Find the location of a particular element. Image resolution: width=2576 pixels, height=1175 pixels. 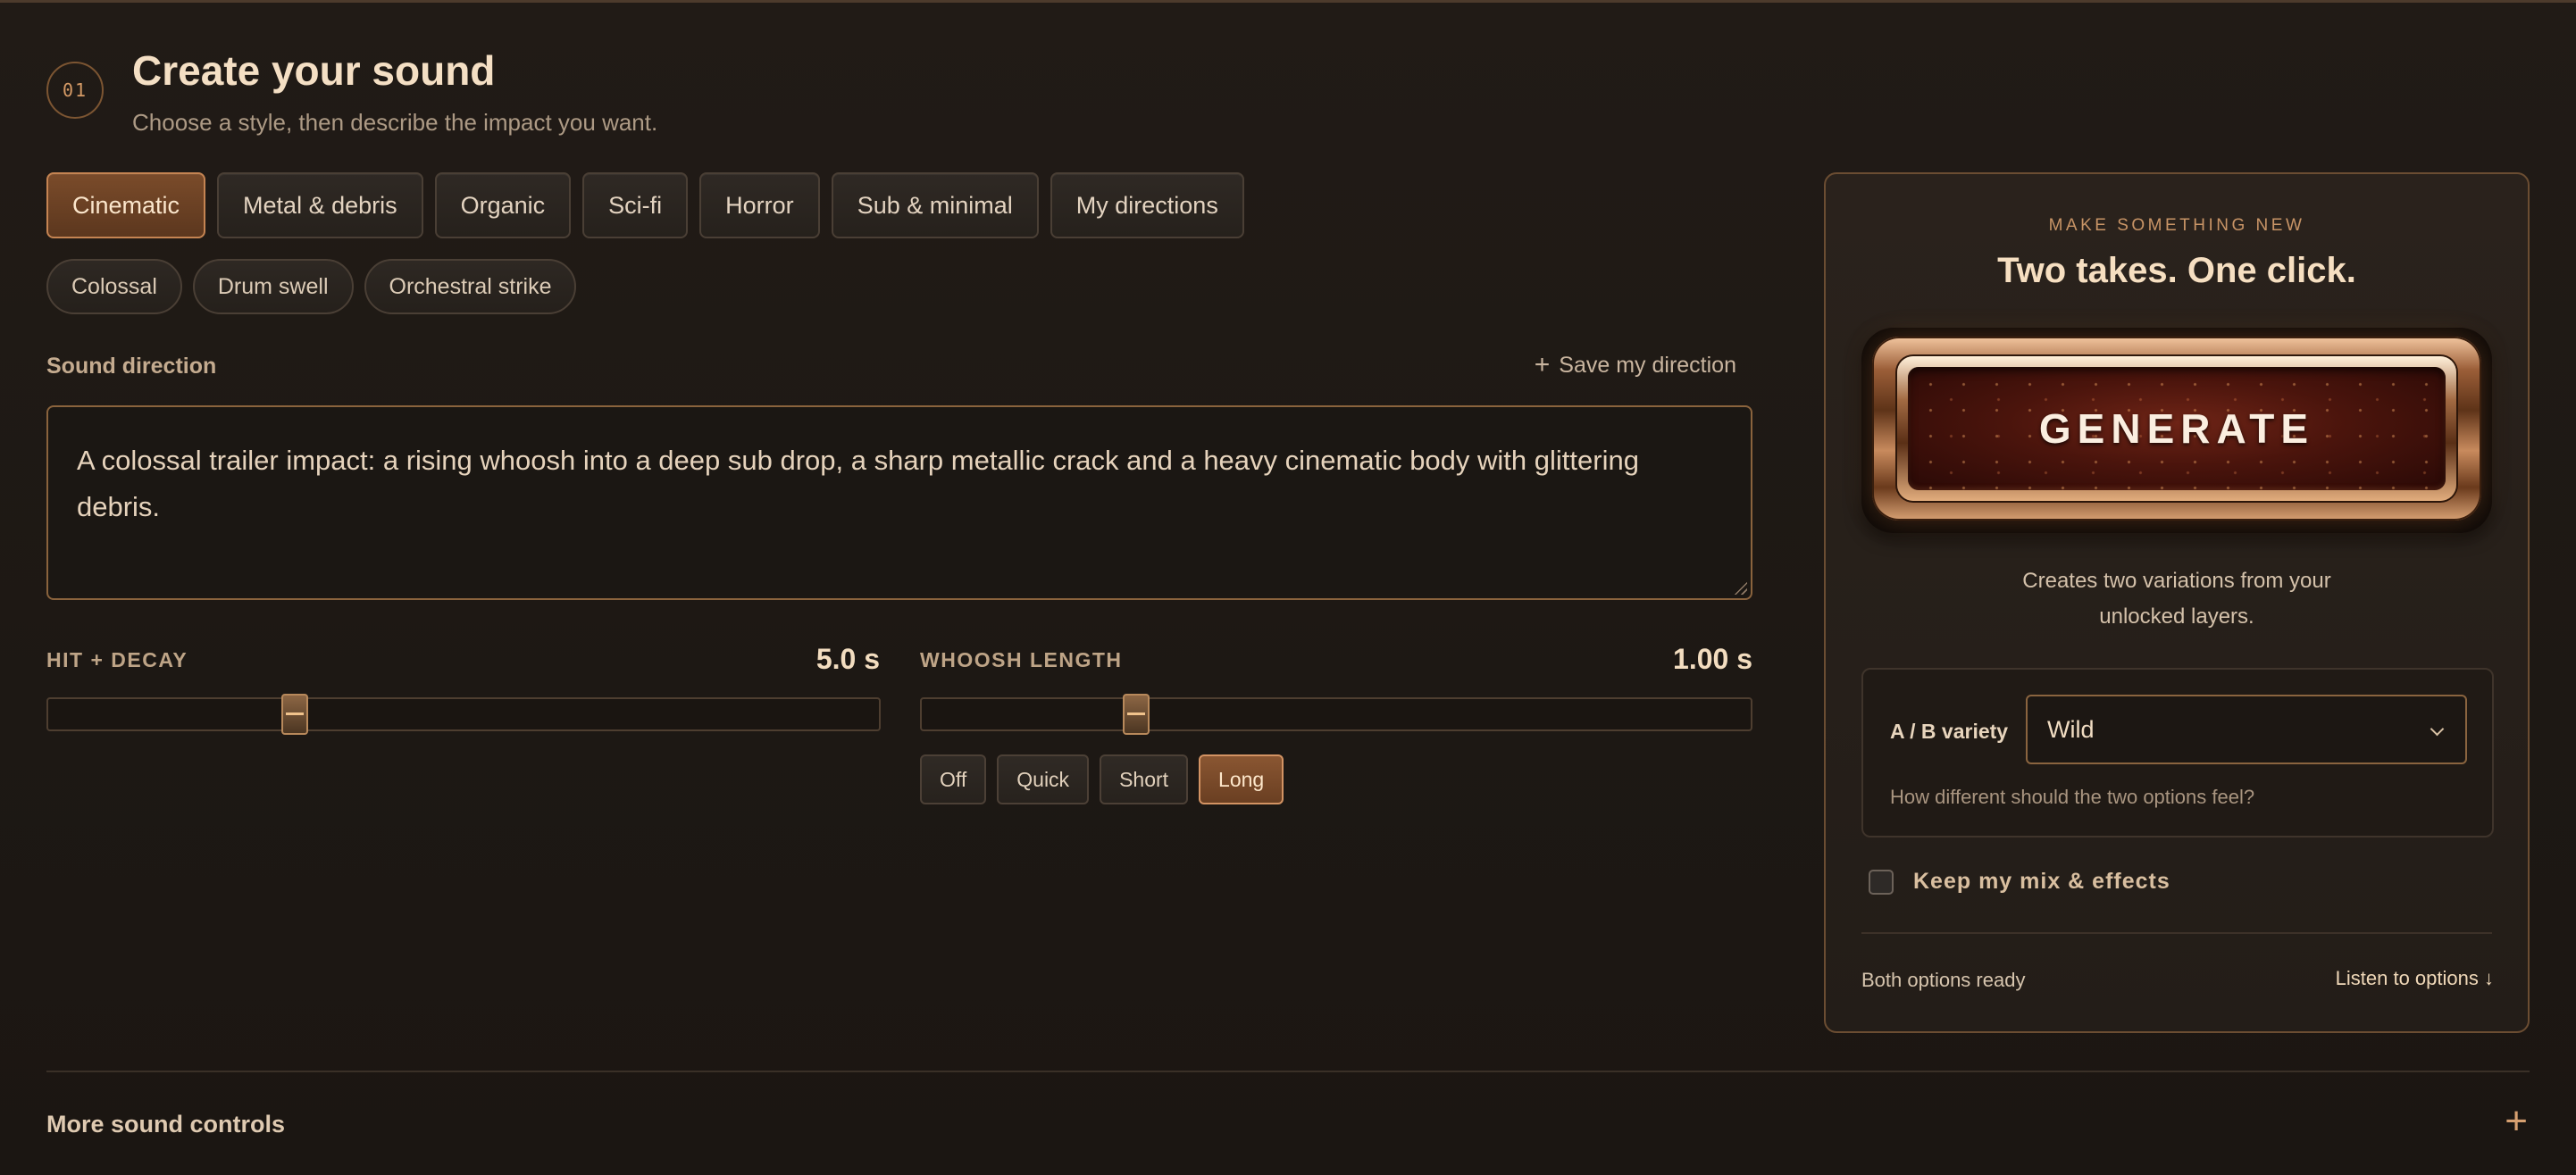

ab-variety-label: A / B variety is located at coordinates (1950, 732).